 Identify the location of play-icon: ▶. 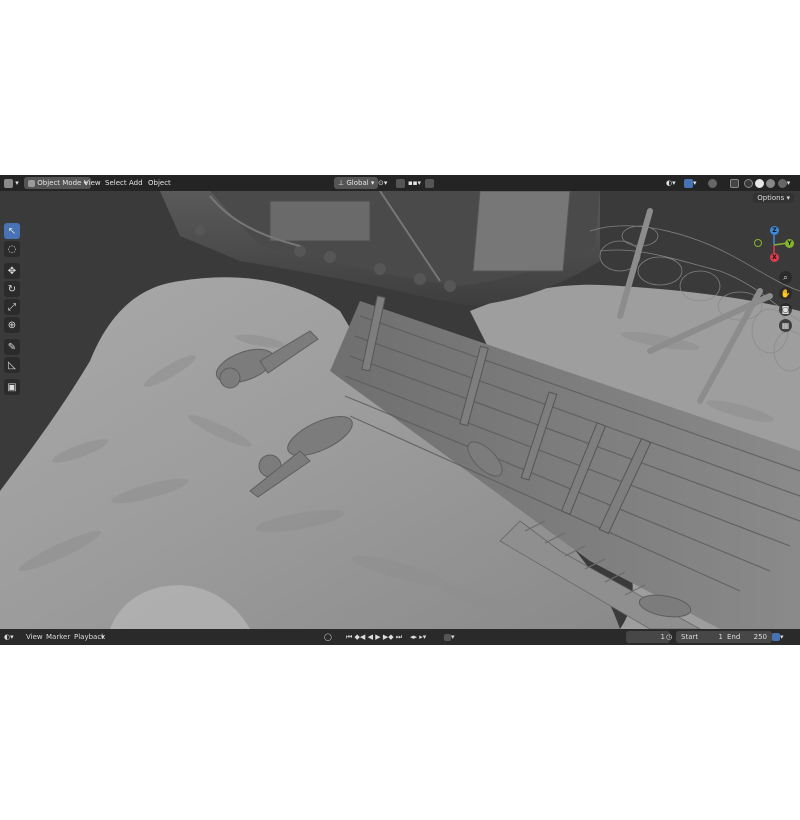
(377, 637).